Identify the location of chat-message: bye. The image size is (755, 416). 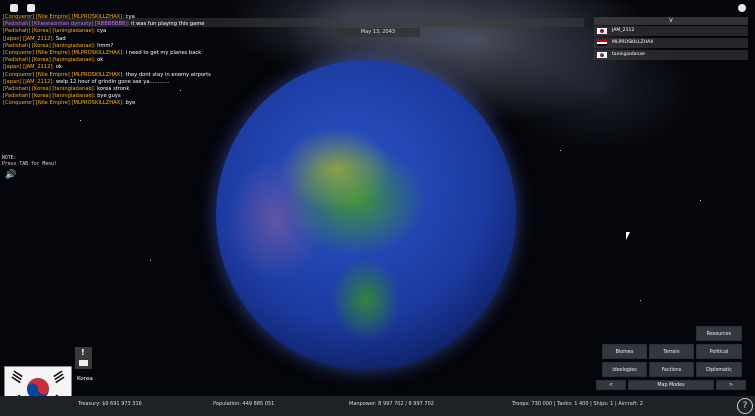
(130, 103).